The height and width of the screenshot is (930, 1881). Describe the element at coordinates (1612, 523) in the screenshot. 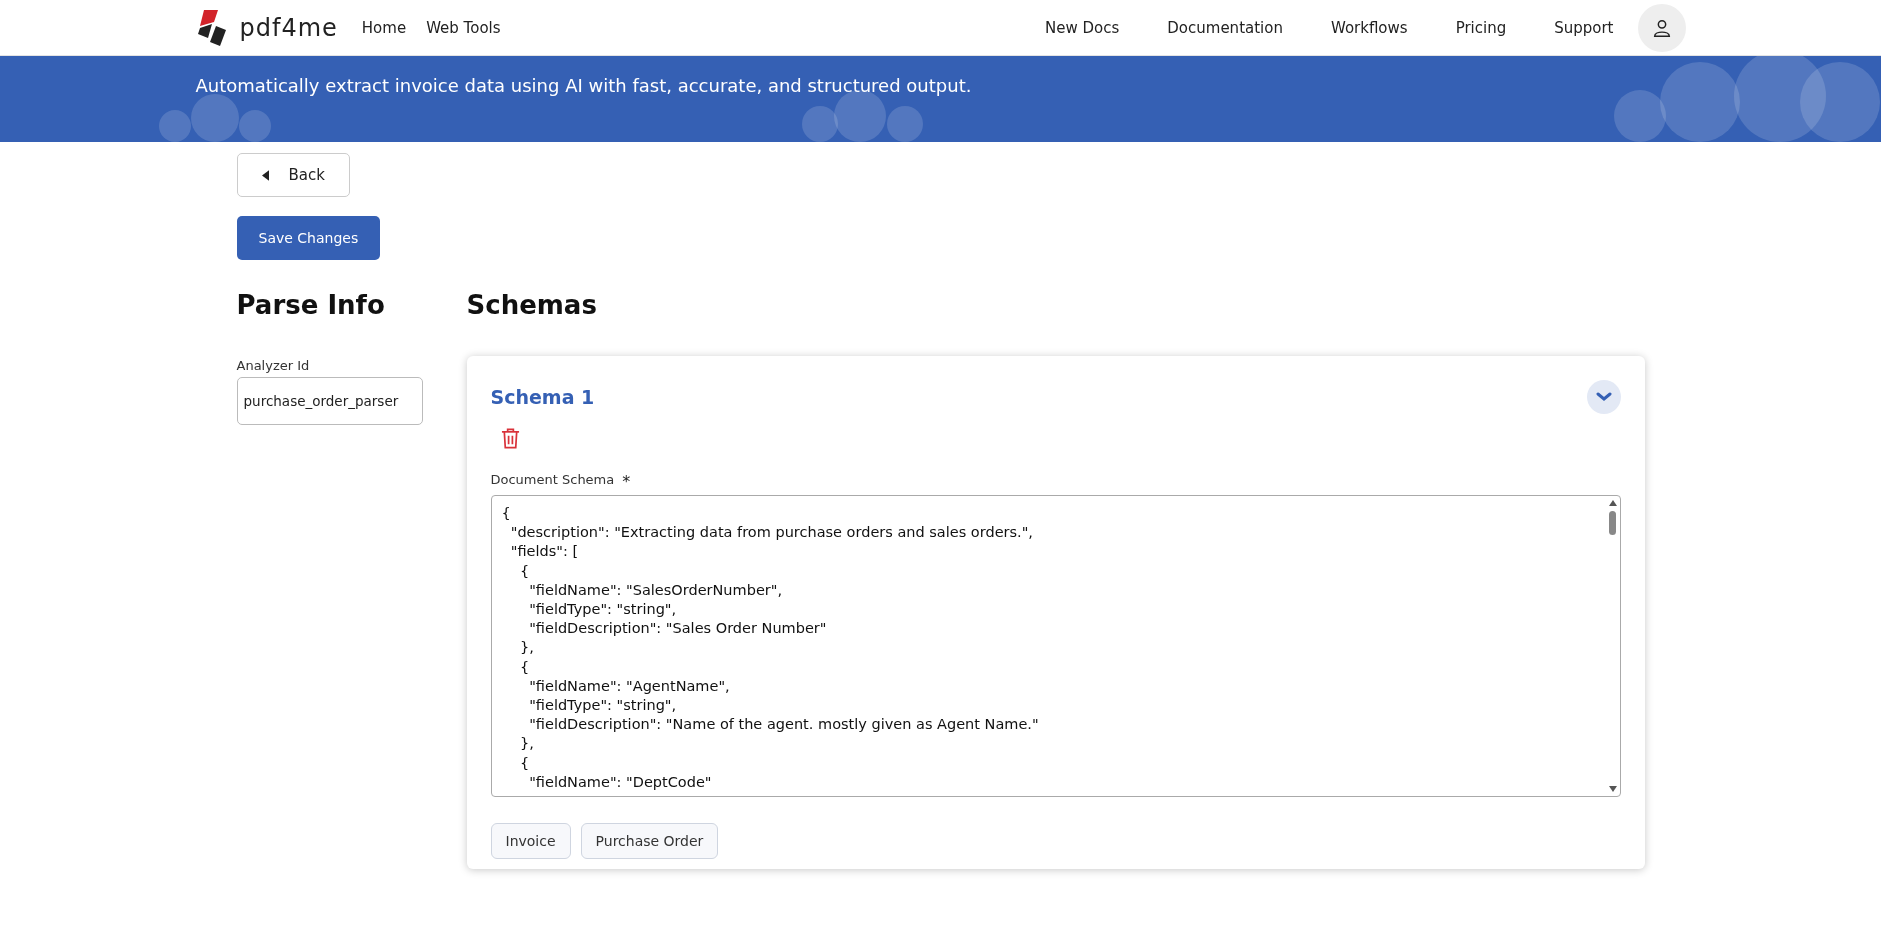

I see `scroll-thumb` at that location.